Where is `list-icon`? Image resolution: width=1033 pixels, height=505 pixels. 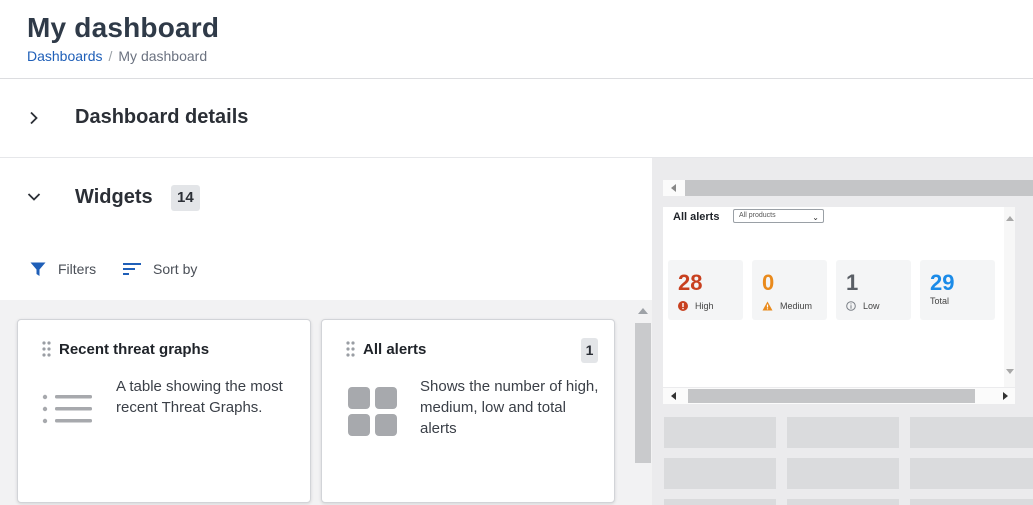 list-icon is located at coordinates (67, 409).